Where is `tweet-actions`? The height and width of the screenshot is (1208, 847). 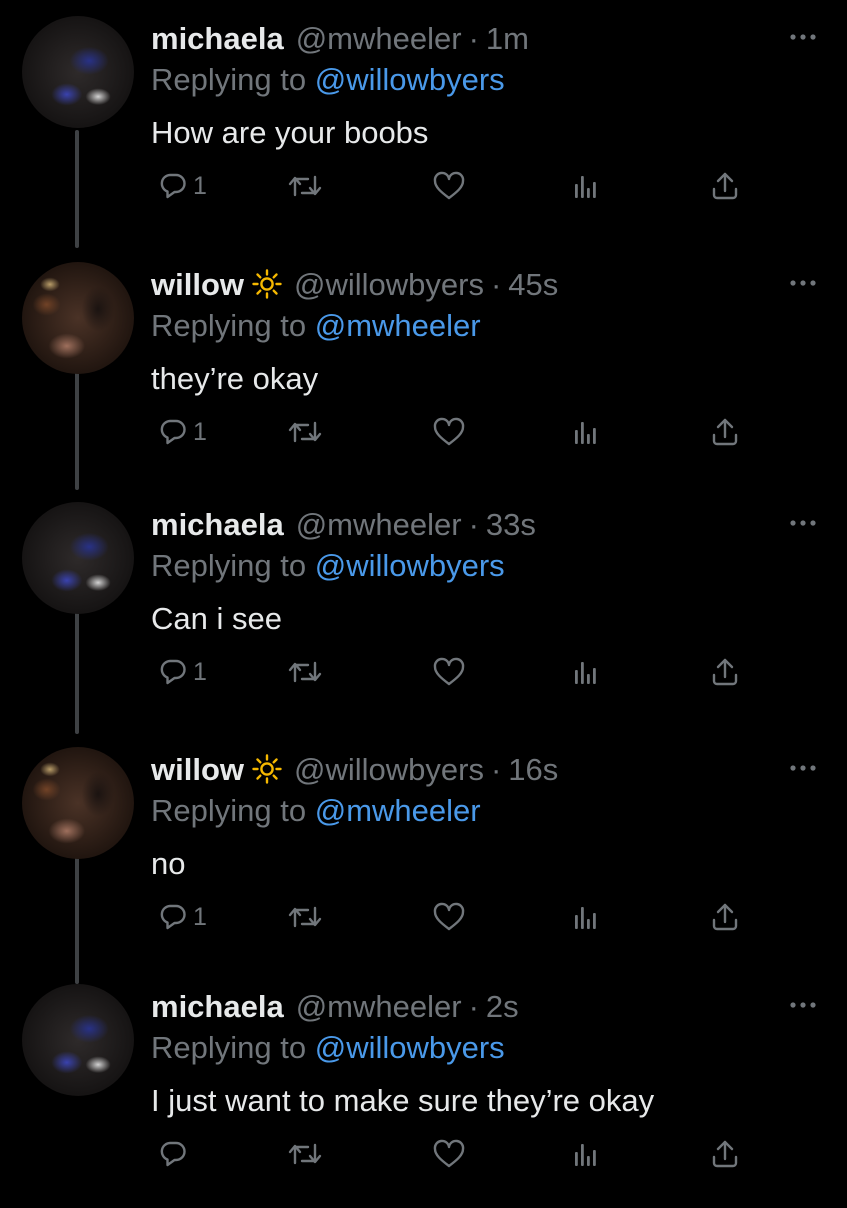 tweet-actions is located at coordinates (423, 1154).